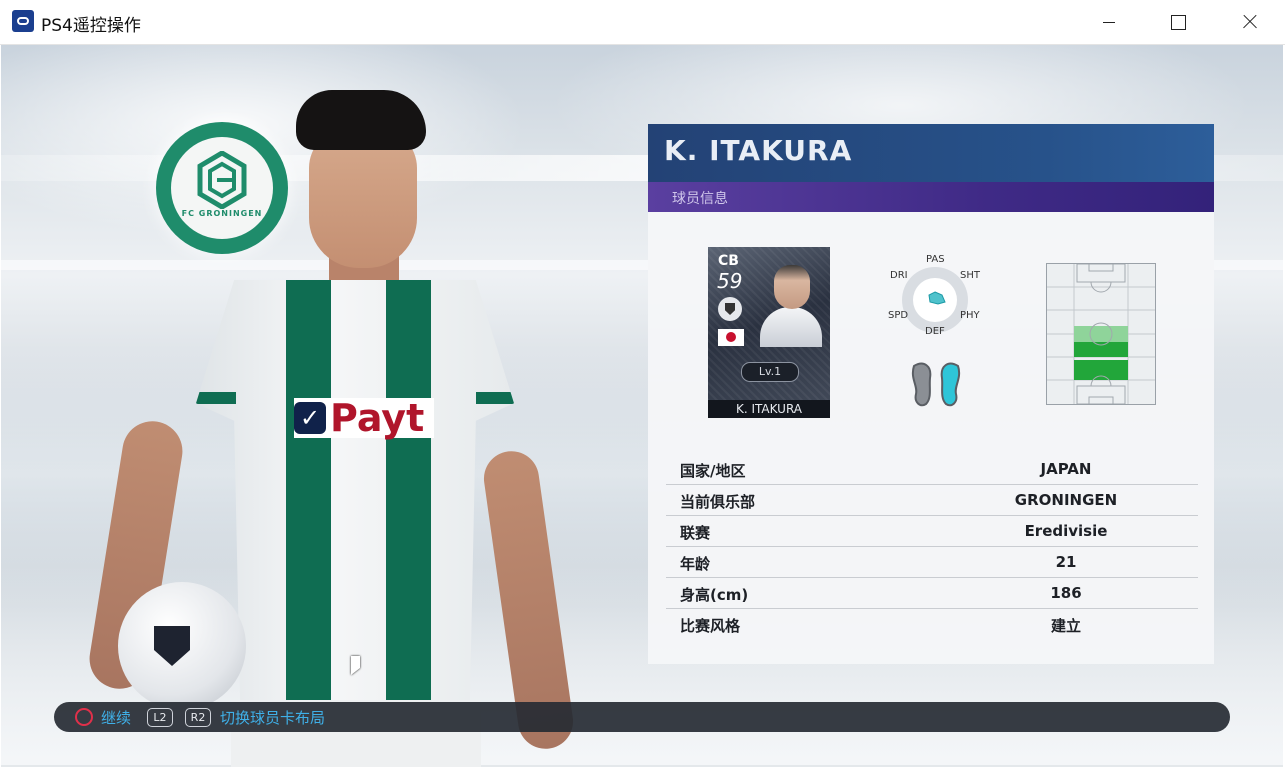  I want to click on r2-key-icon: R2, so click(198, 717).